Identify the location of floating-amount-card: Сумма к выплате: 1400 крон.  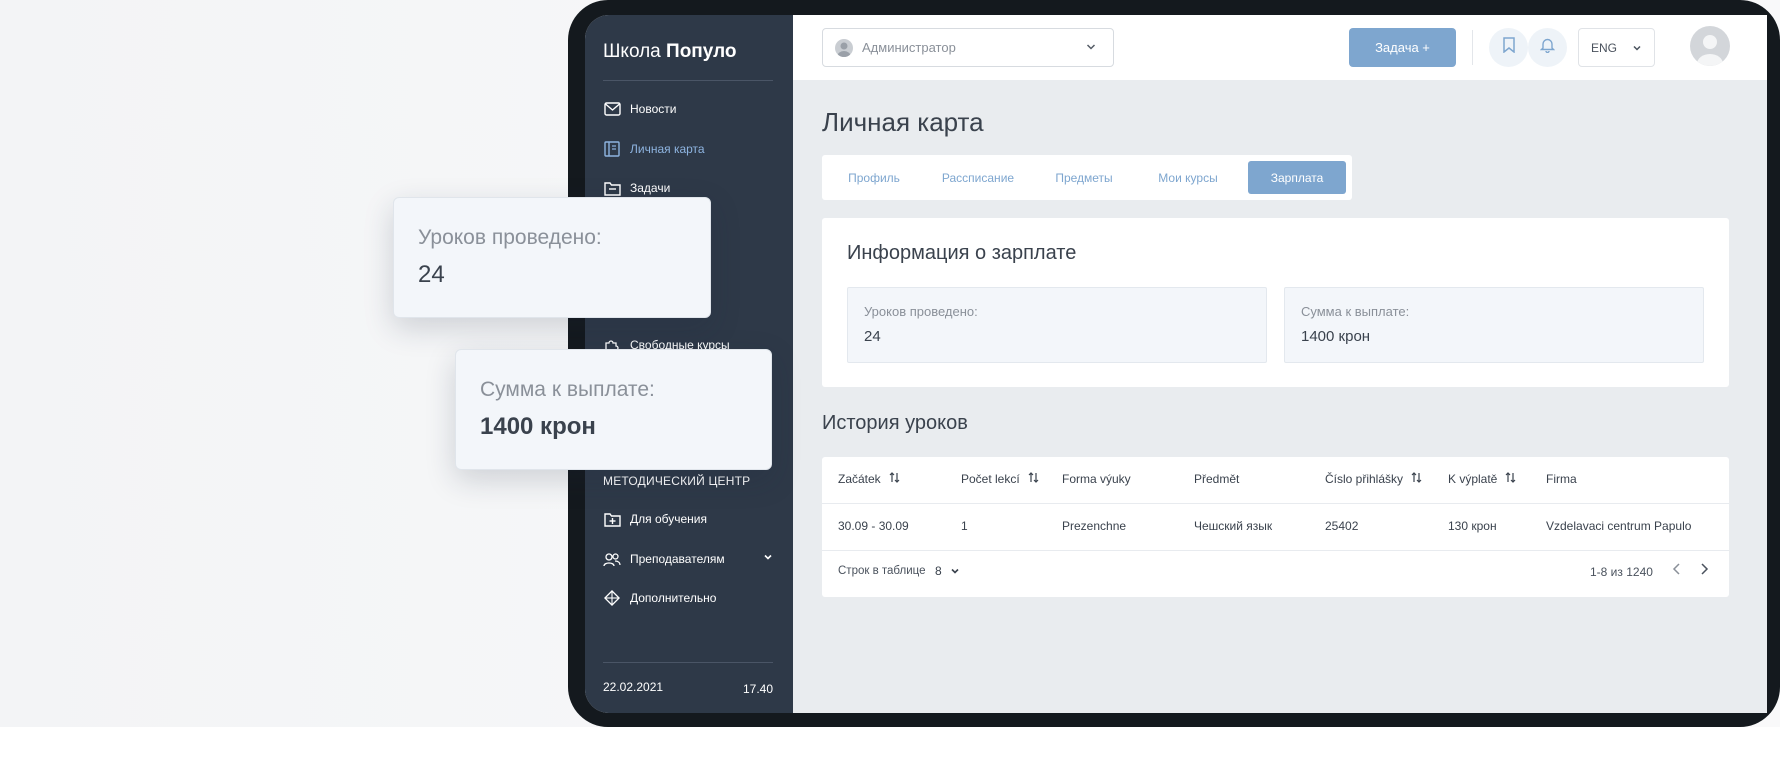
(613, 409).